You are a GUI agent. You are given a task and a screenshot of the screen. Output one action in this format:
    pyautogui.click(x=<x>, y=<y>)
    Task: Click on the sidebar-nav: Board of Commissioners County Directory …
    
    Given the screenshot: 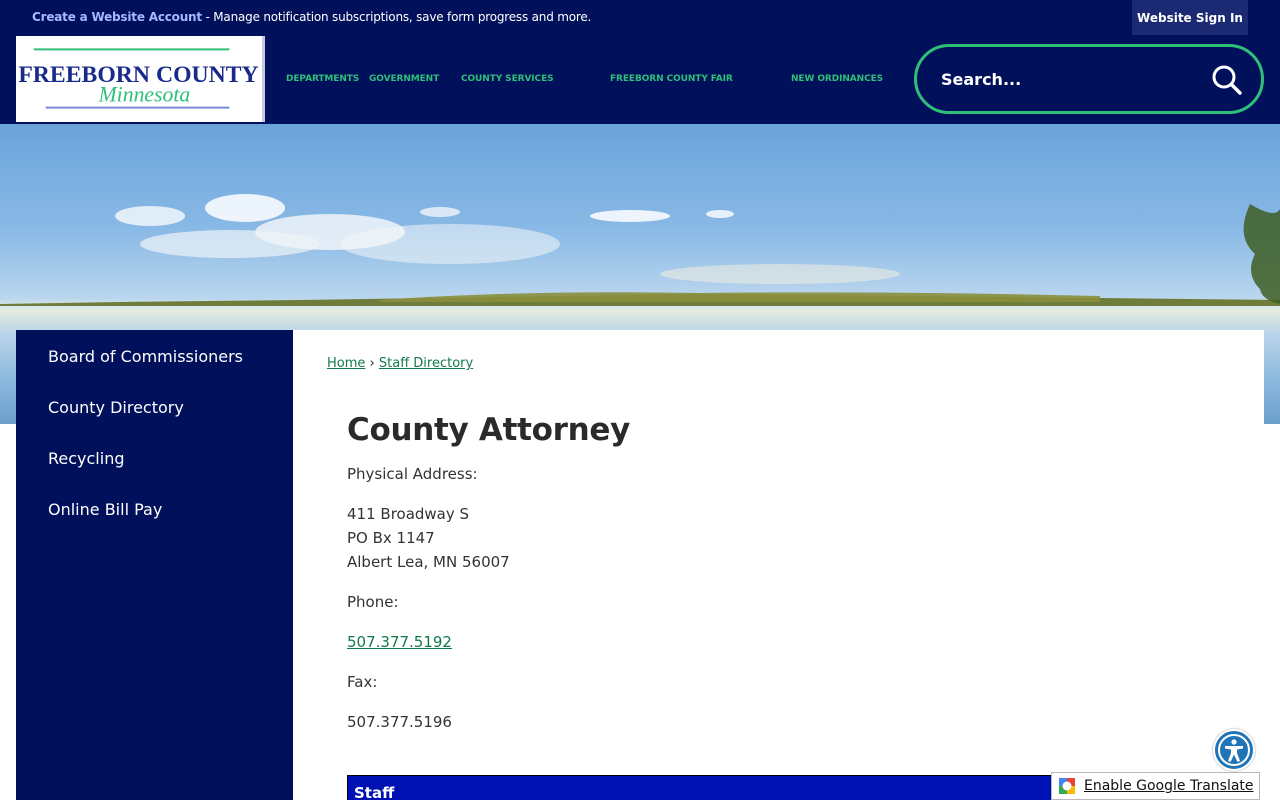 What is the action you would take?
    pyautogui.click(x=154, y=565)
    